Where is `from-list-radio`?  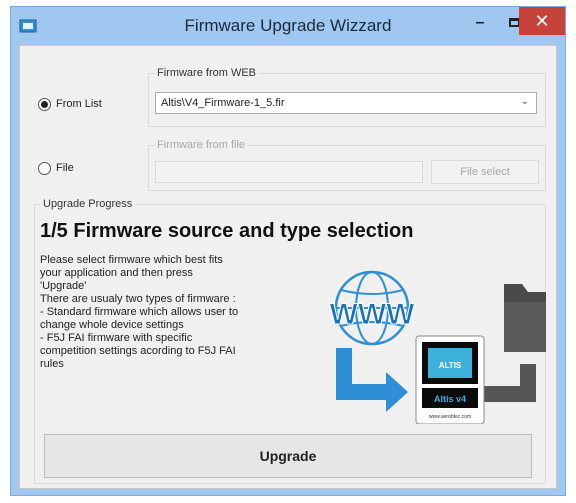 from-list-radio is located at coordinates (44, 104).